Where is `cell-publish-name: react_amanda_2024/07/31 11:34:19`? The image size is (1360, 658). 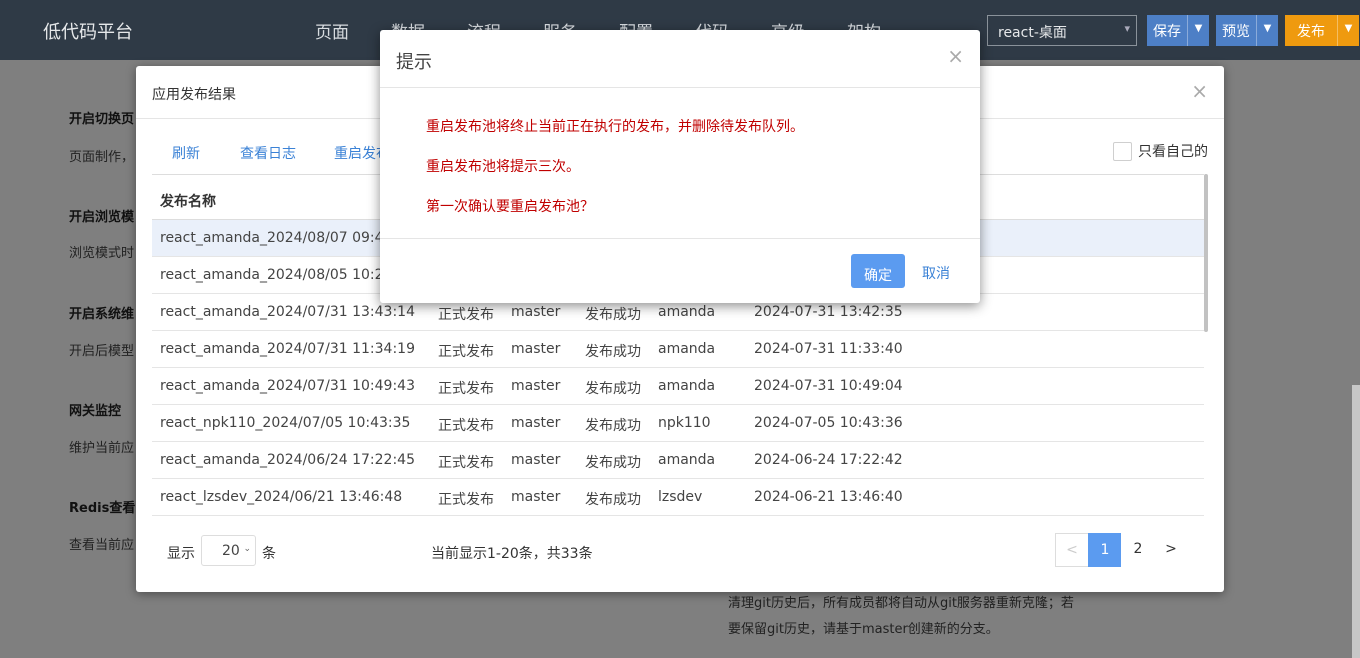 cell-publish-name: react_amanda_2024/07/31 11:34:19 is located at coordinates (287, 349).